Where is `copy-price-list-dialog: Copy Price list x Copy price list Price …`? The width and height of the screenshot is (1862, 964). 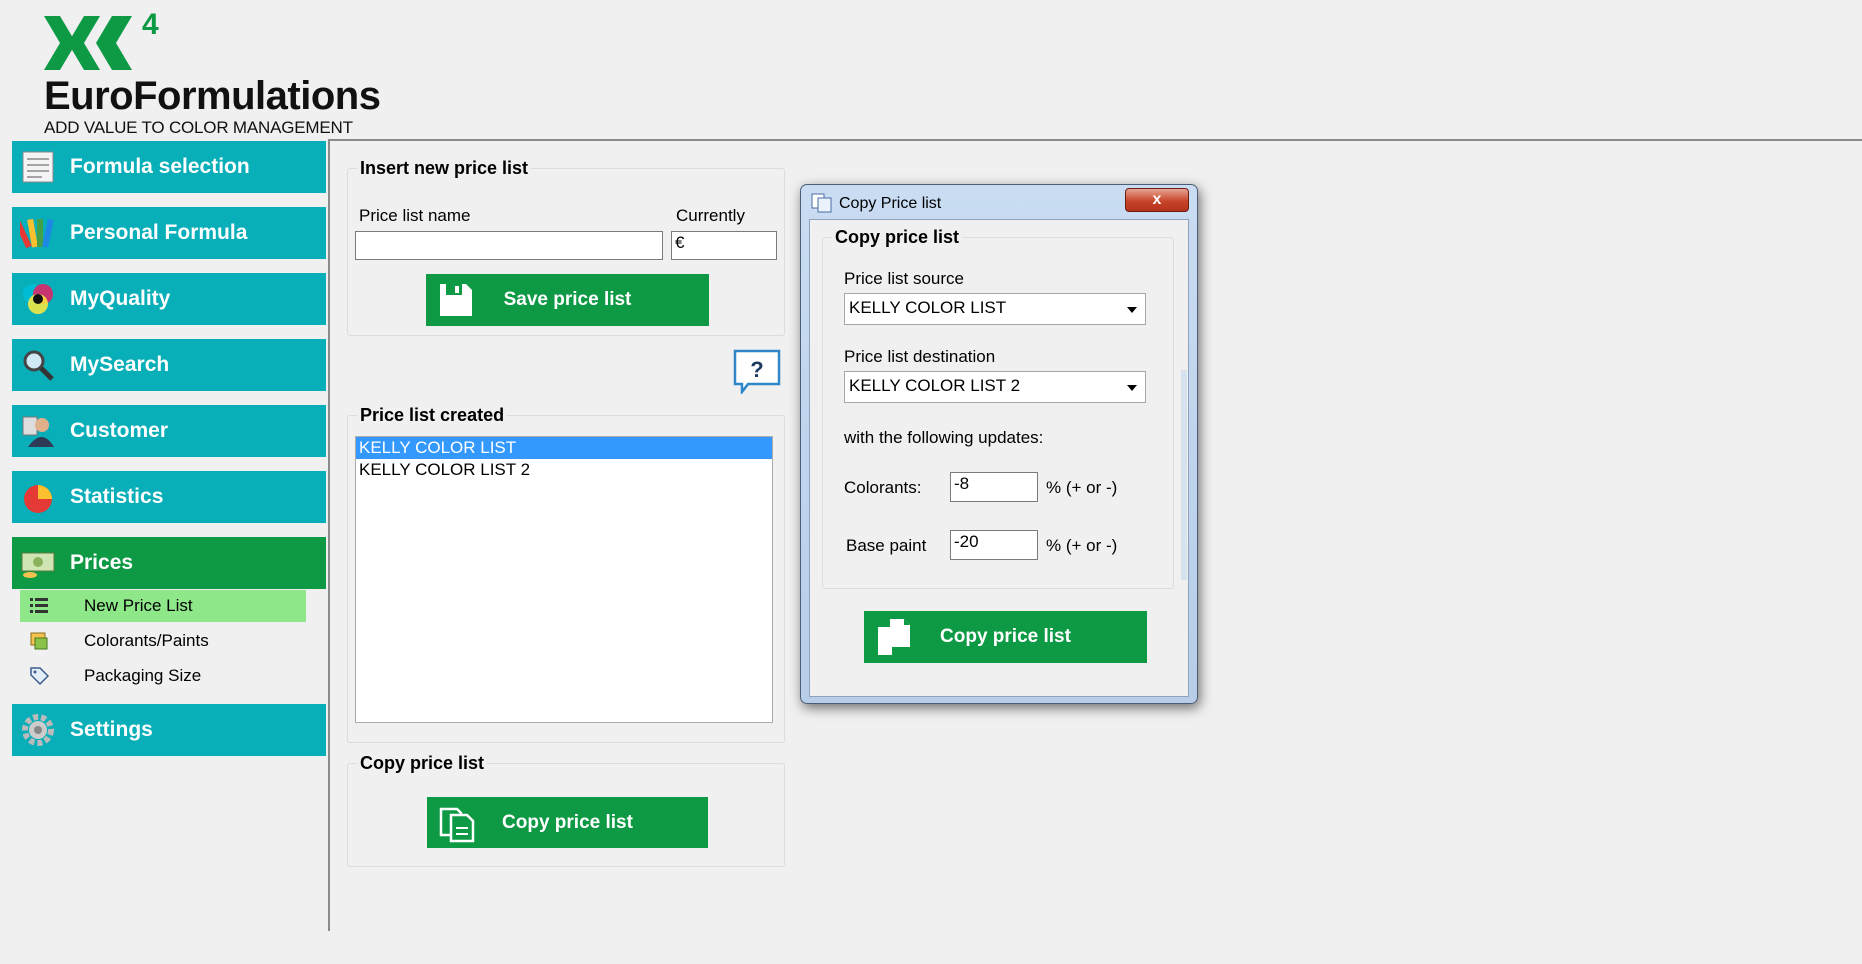
copy-price-list-dialog: Copy Price list x Copy price list Price … is located at coordinates (999, 444).